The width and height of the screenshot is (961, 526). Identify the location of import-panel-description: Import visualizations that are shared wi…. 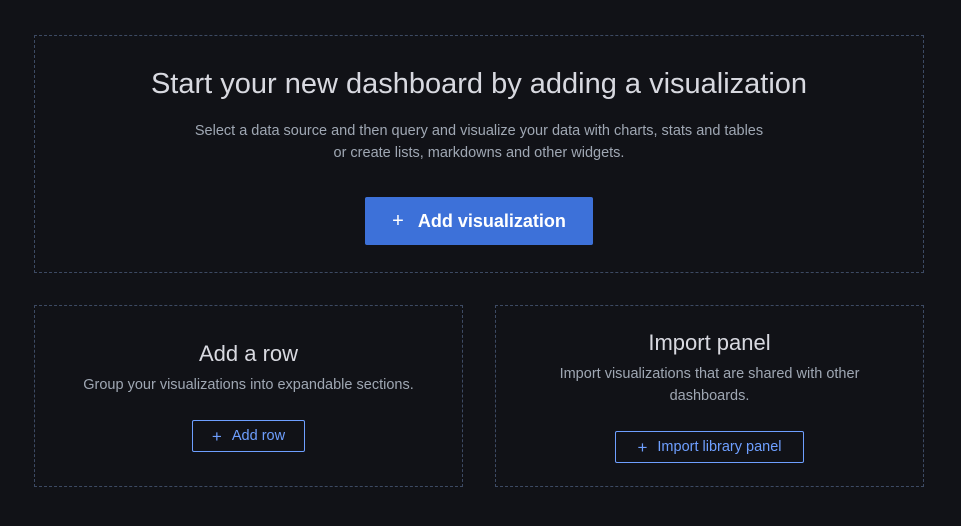
(709, 385).